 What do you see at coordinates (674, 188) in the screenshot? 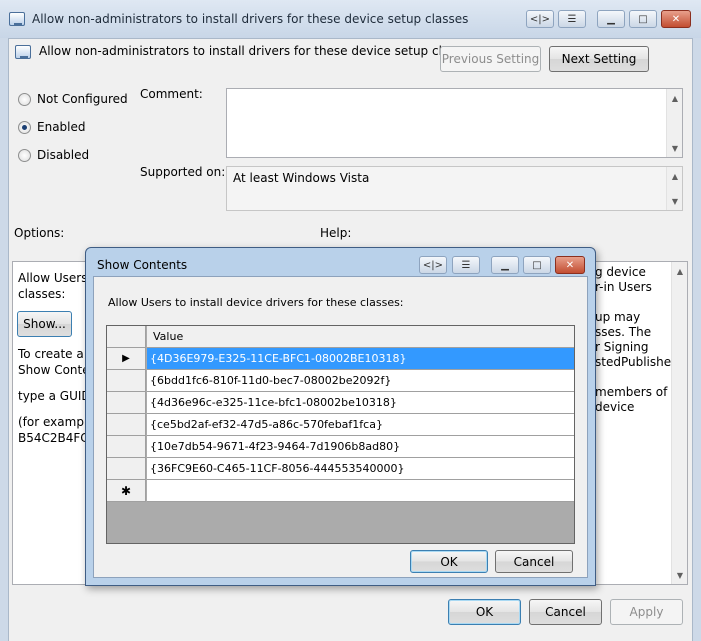
I see `supported-scrollbar: ▲ ▼` at bounding box center [674, 188].